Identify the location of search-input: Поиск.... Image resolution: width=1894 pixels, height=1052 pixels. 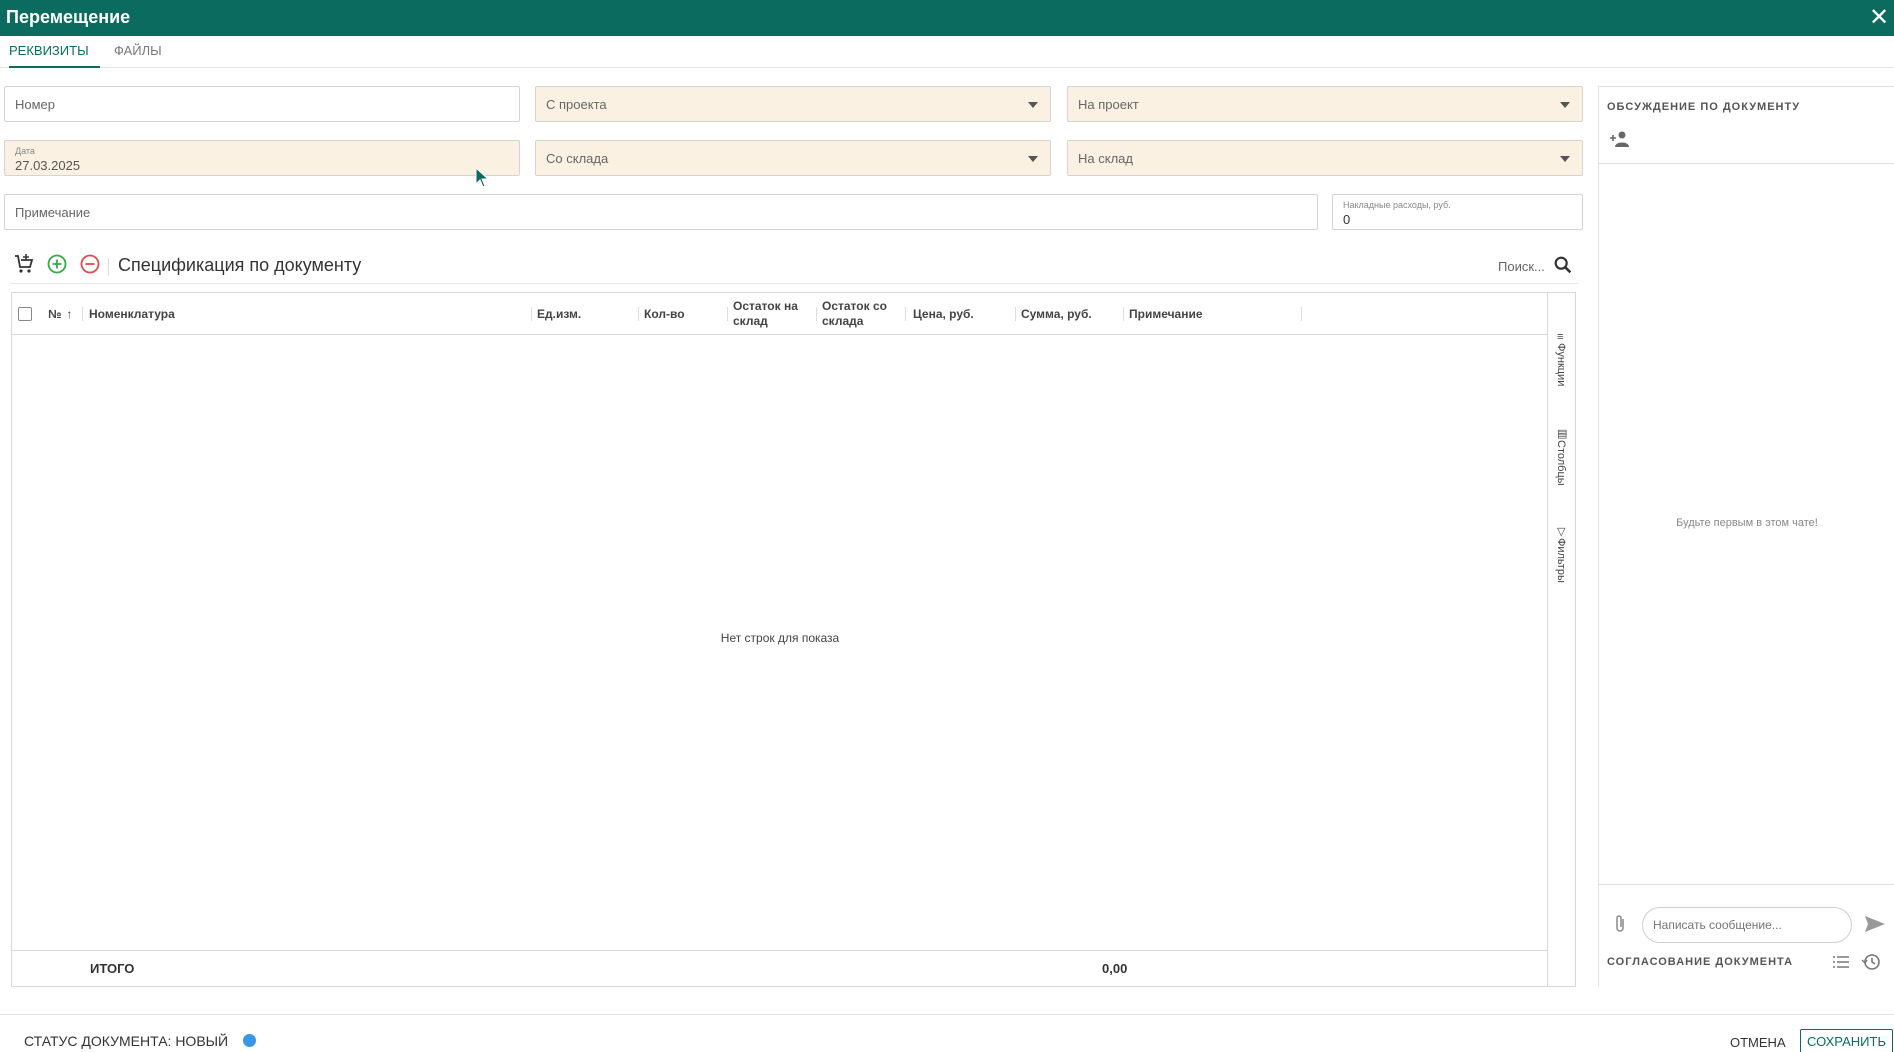
(1521, 266).